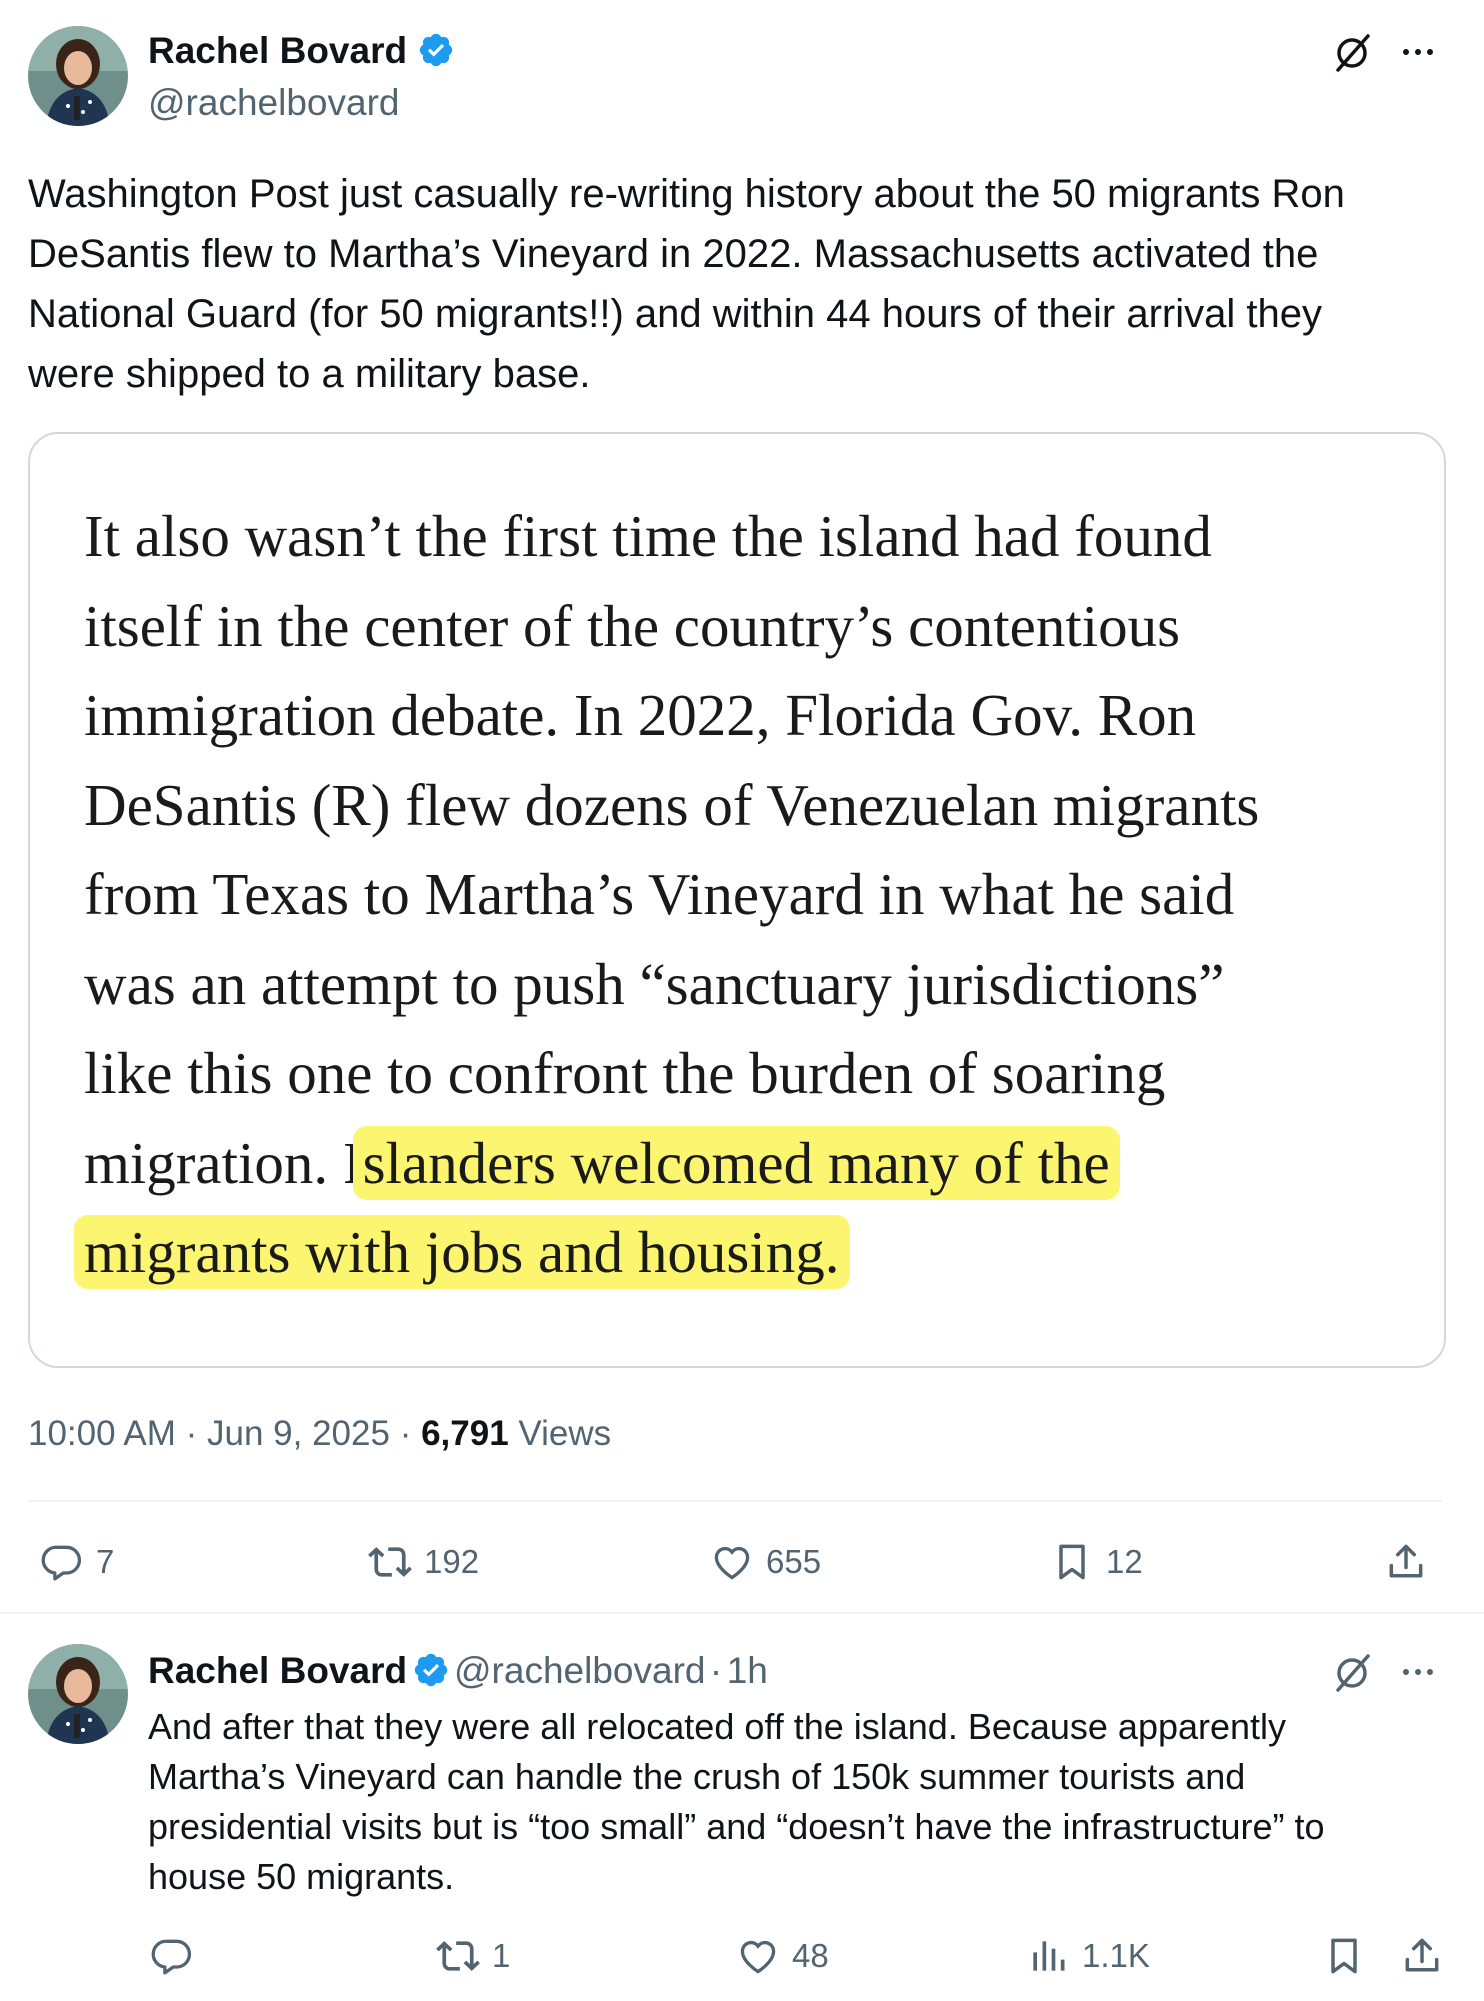 This screenshot has height=2001, width=1484. Describe the element at coordinates (462, 1252) in the screenshot. I see `highlighted-text: migrants with jobs and housing.` at that location.